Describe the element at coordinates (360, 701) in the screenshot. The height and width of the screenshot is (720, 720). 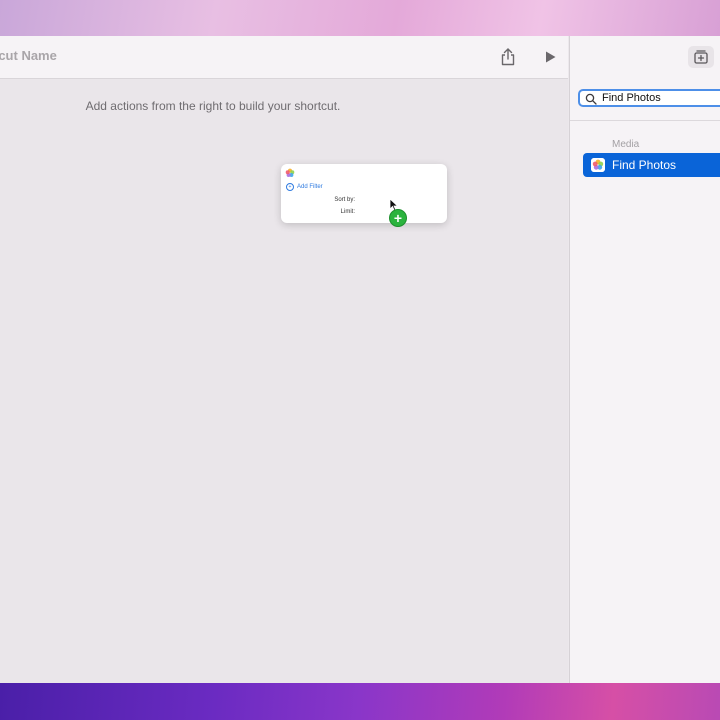
I see `desktop-wallpaper-bottom` at that location.